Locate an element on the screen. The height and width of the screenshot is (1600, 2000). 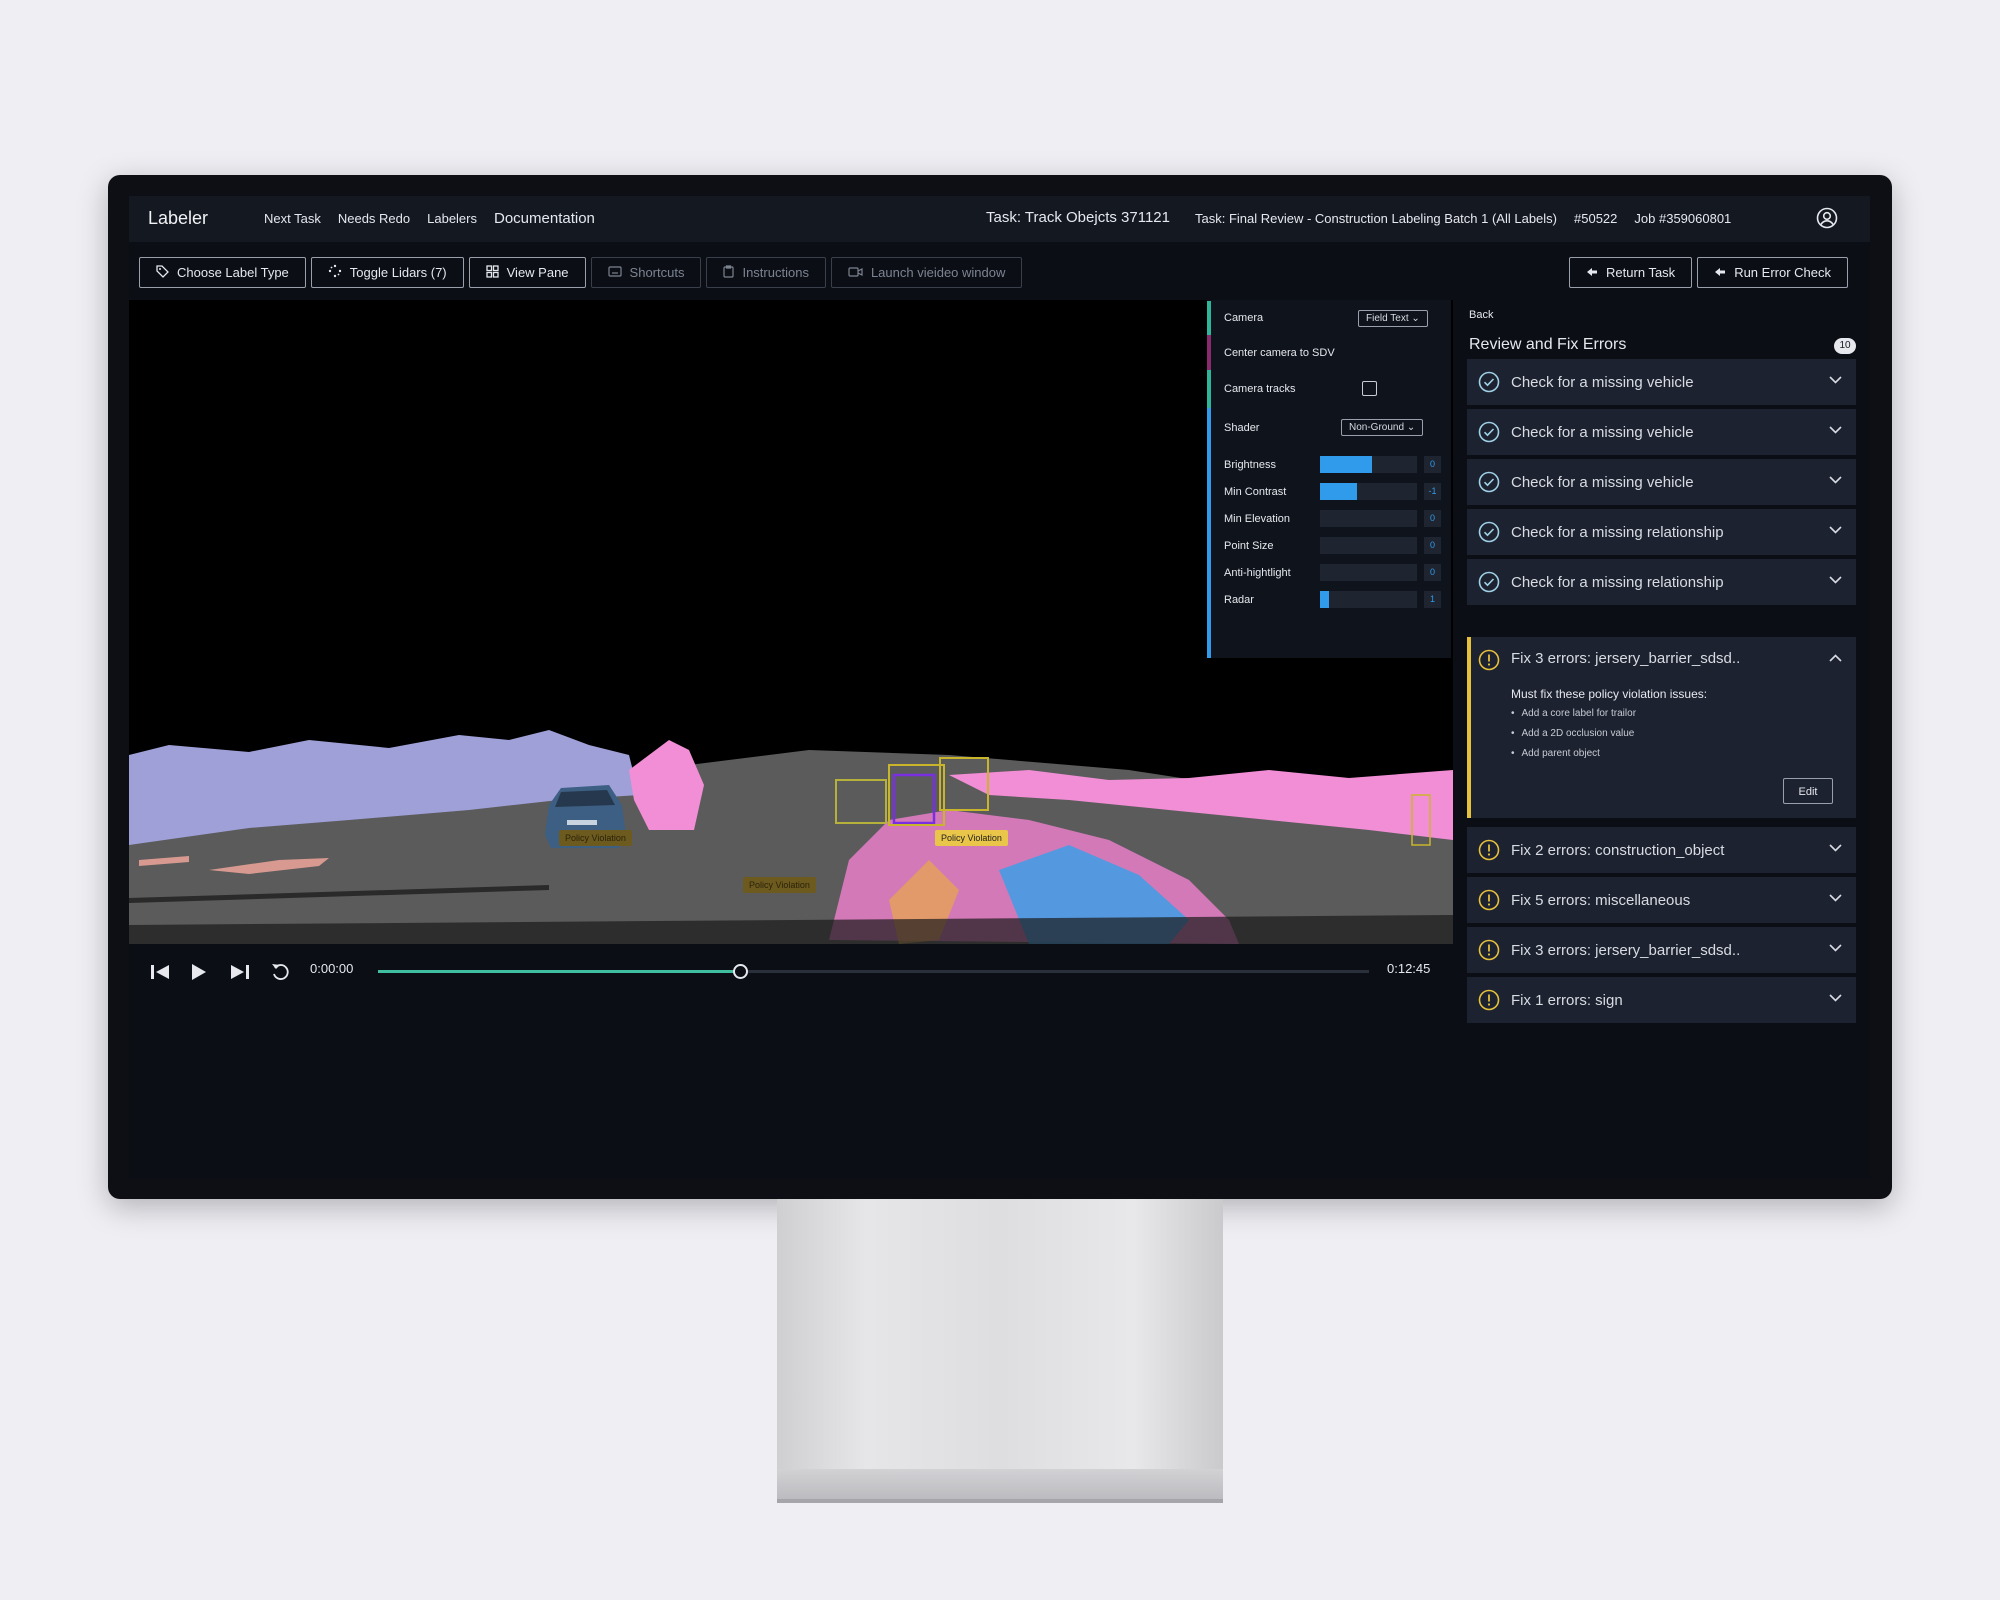
camera-label: Camera is located at coordinates (1244, 318).